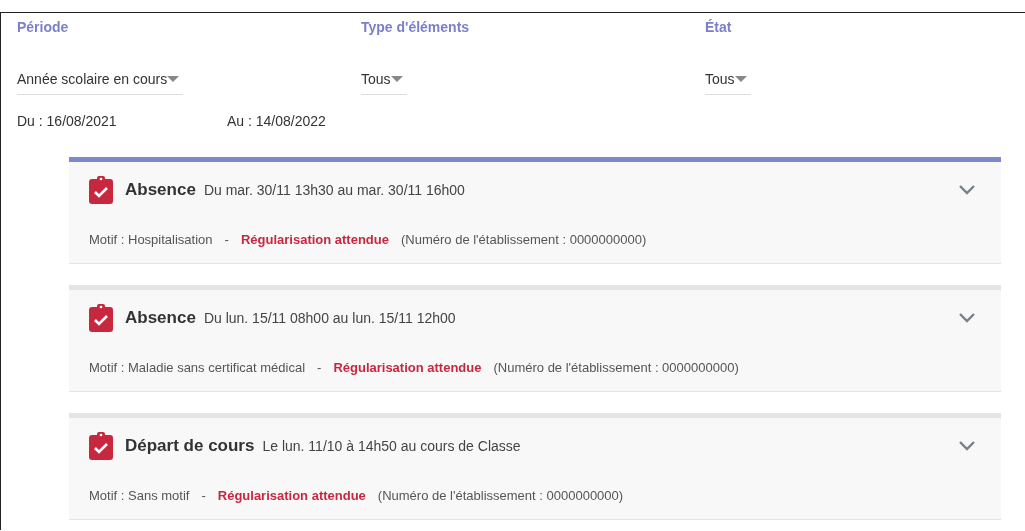 The width and height of the screenshot is (1025, 531). I want to click on event-time: Le lun. 11/10 à 14h50 au cours de Classe, so click(391, 446).